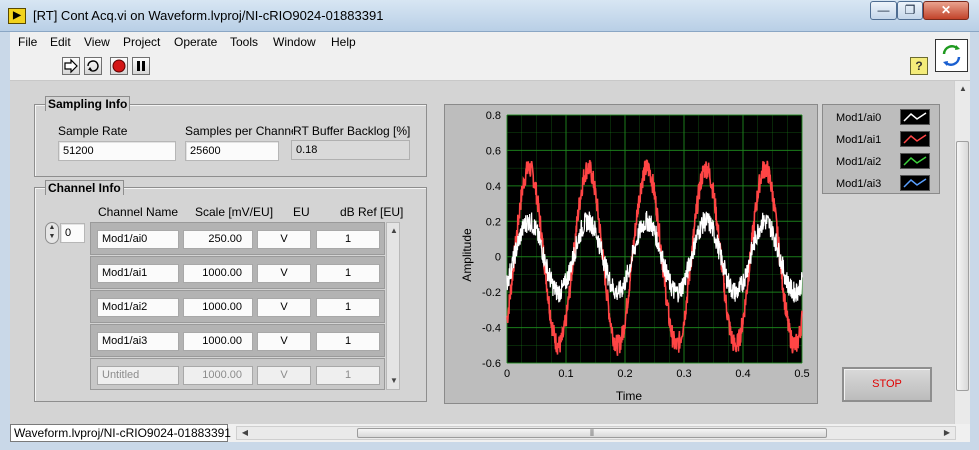  I want to click on channel-name-field: Mod1/ai1, so click(138, 273).